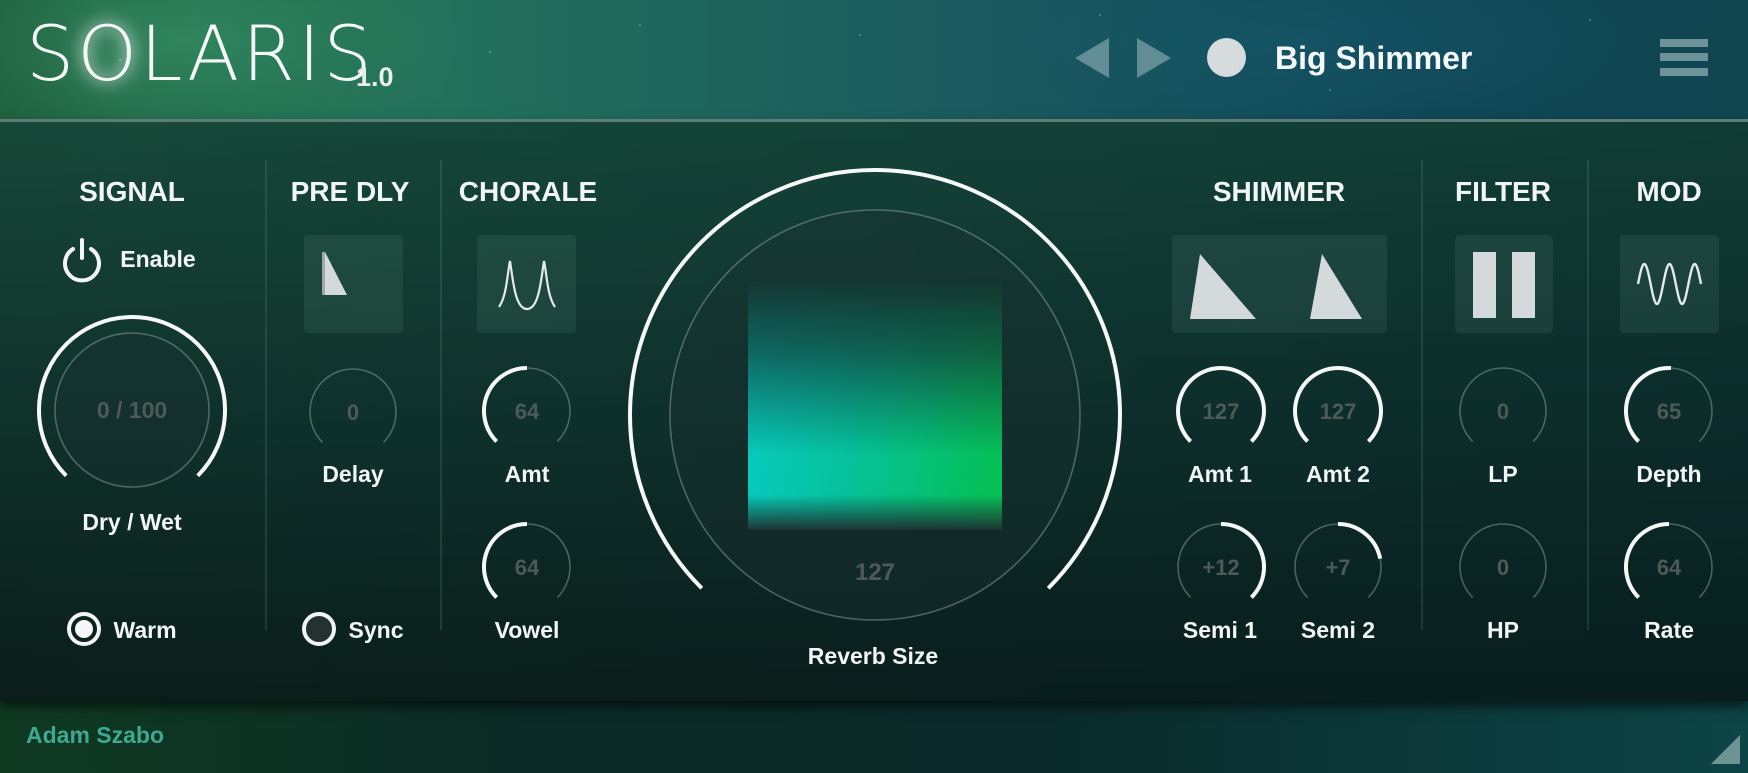  I want to click on chorale-amt-knob: 64, so click(527, 411).